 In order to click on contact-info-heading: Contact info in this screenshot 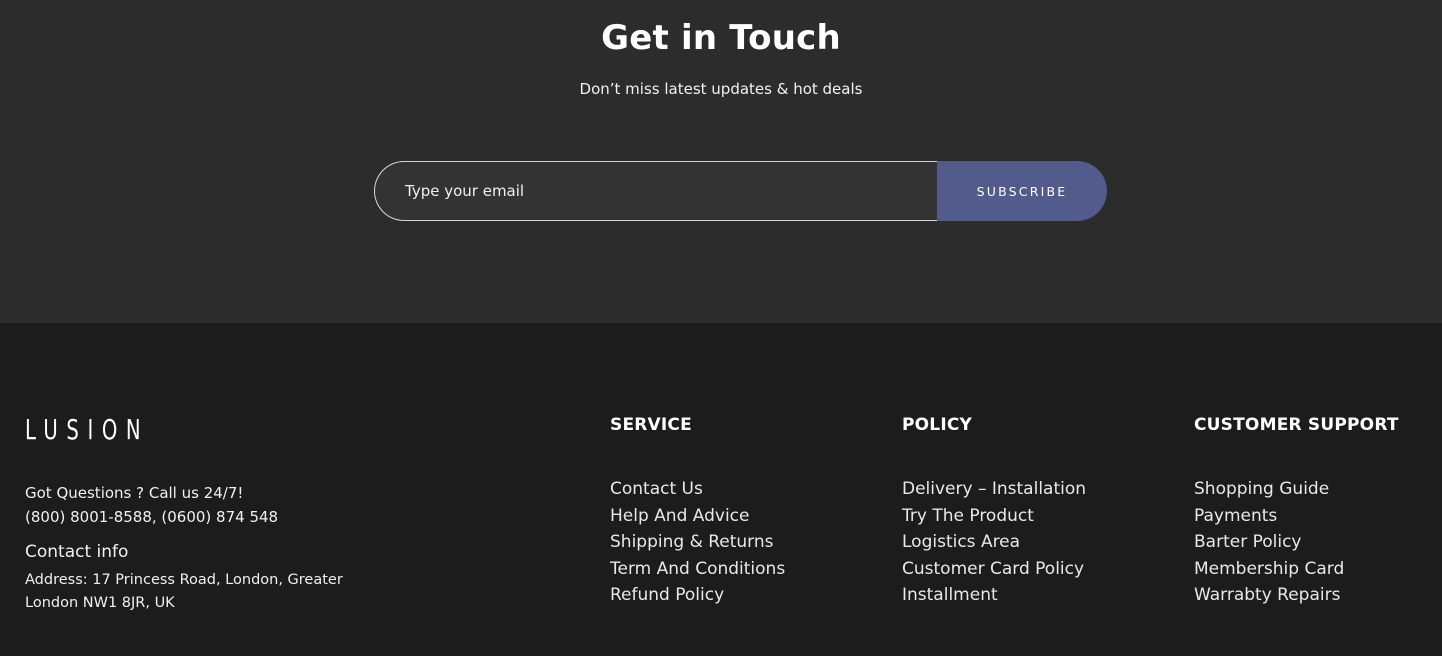, I will do `click(77, 552)`.